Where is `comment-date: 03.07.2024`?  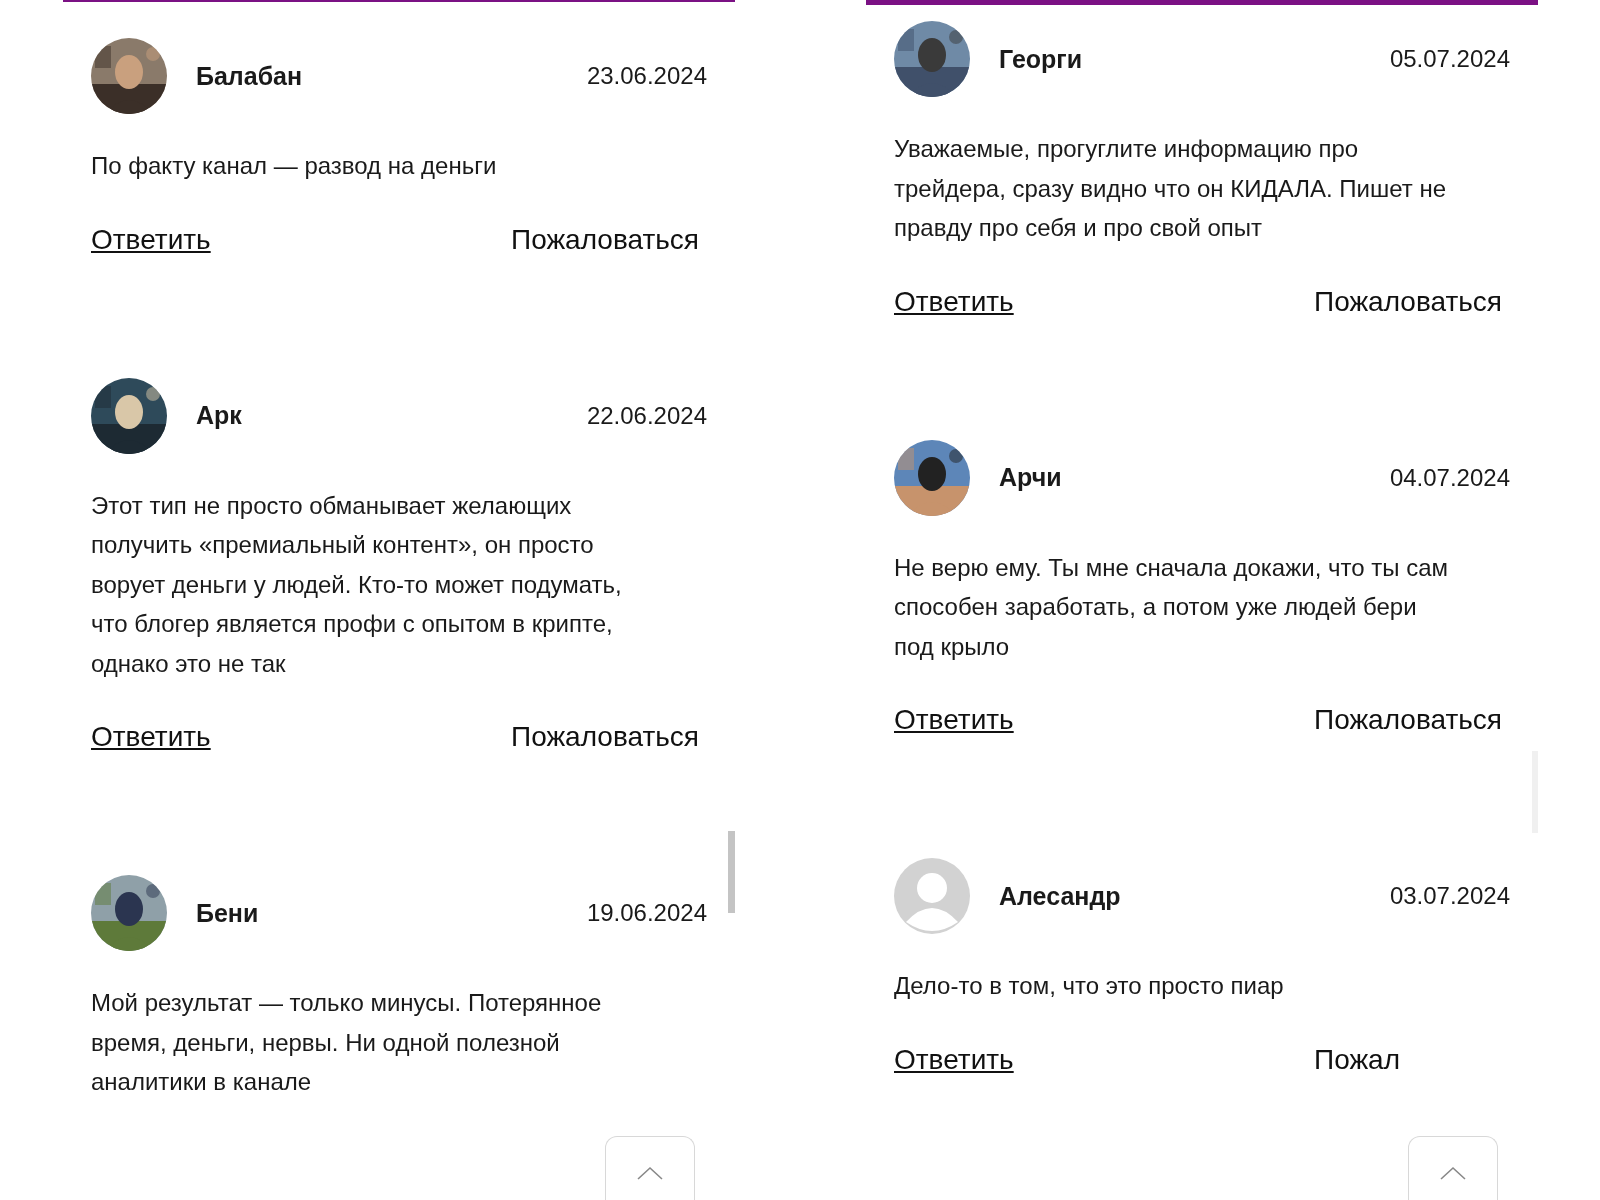 comment-date: 03.07.2024 is located at coordinates (1449, 896).